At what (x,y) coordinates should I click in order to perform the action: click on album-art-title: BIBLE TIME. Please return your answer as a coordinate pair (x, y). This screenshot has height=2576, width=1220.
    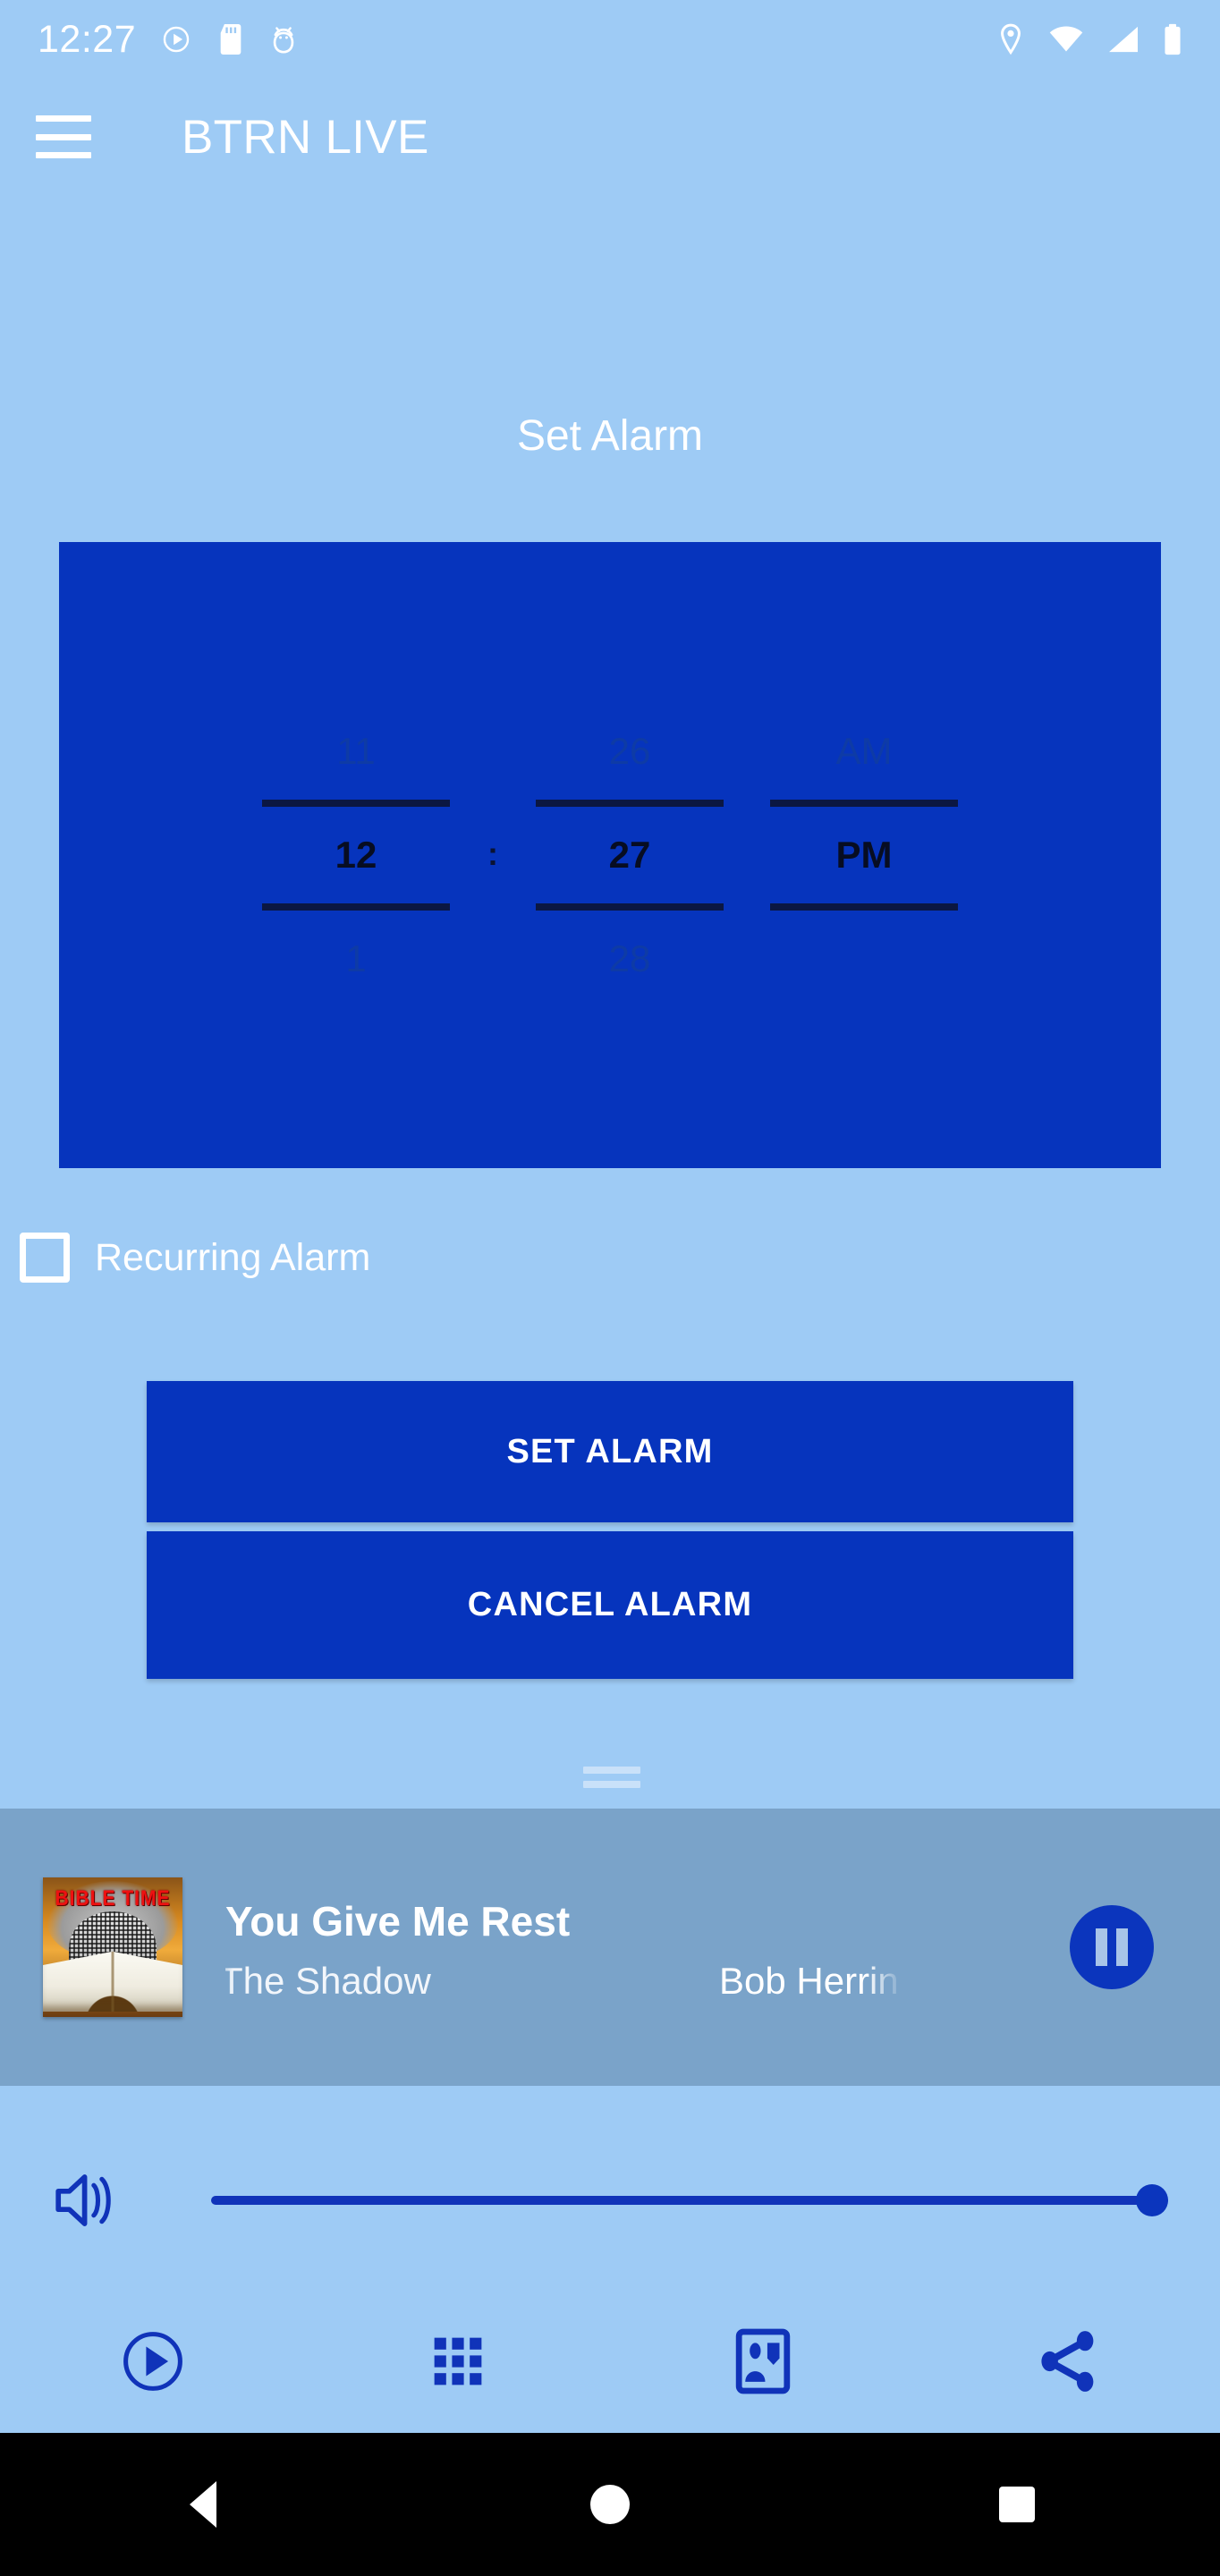
    Looking at the image, I should click on (113, 1898).